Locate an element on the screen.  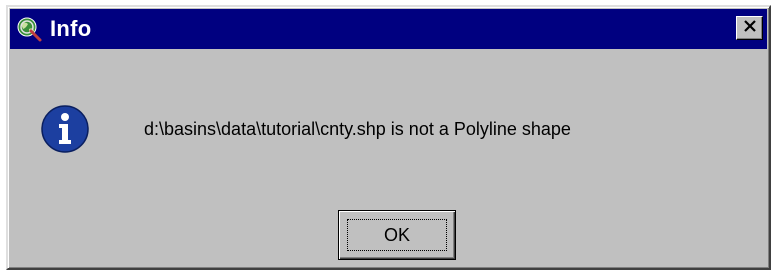
ok-button: OK is located at coordinates (397, 235).